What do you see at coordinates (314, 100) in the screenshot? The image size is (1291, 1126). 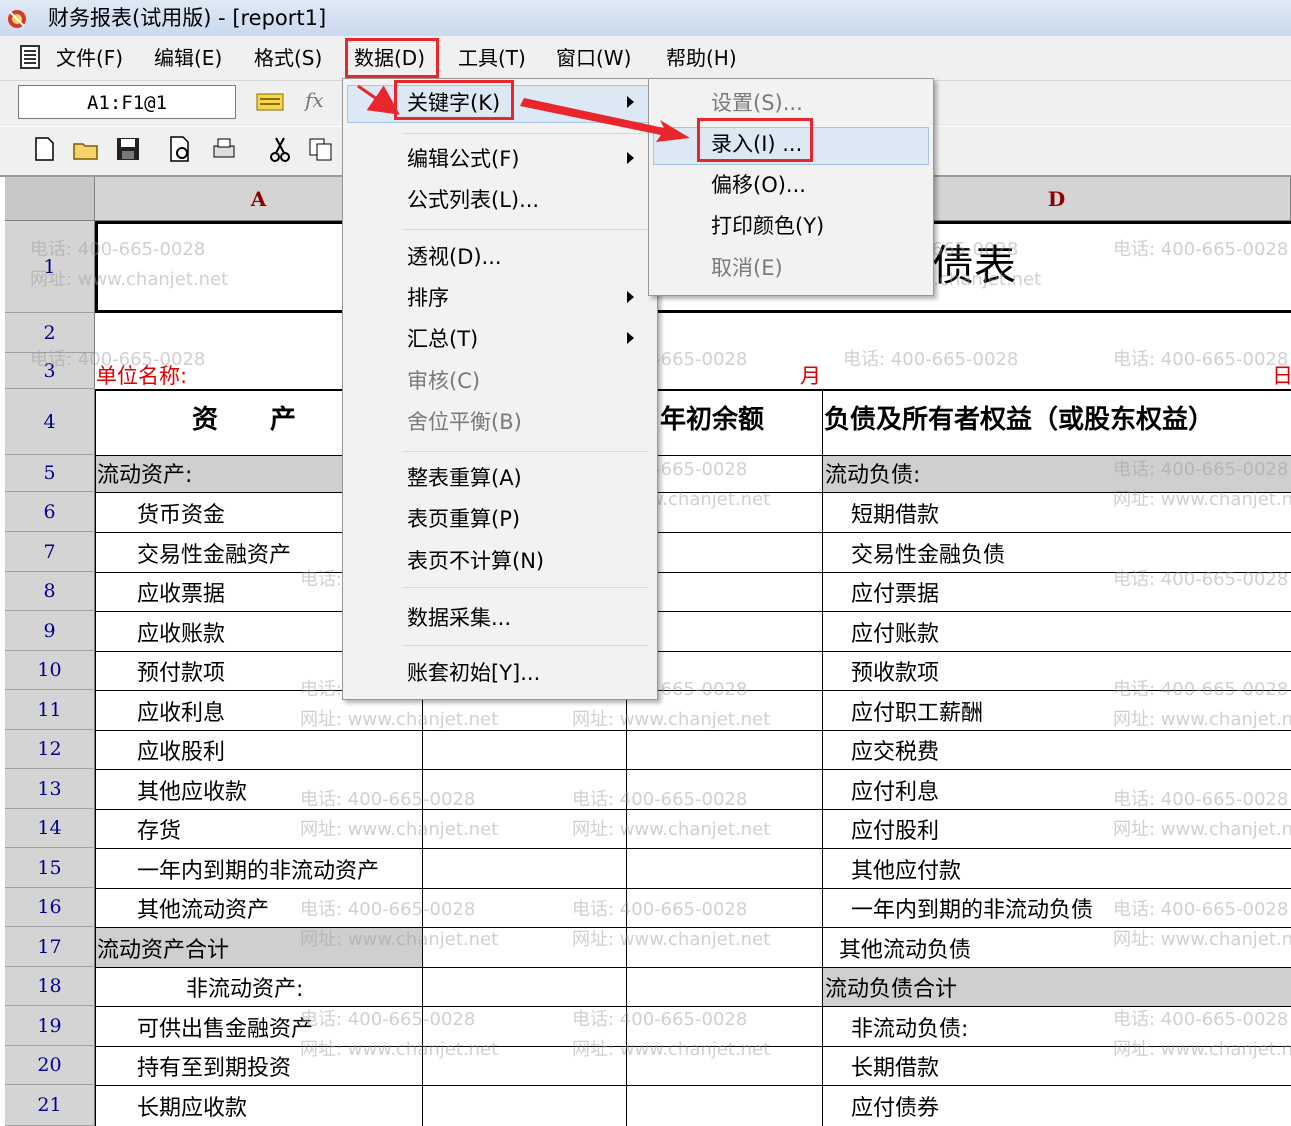 I see `fx-icon: fx` at bounding box center [314, 100].